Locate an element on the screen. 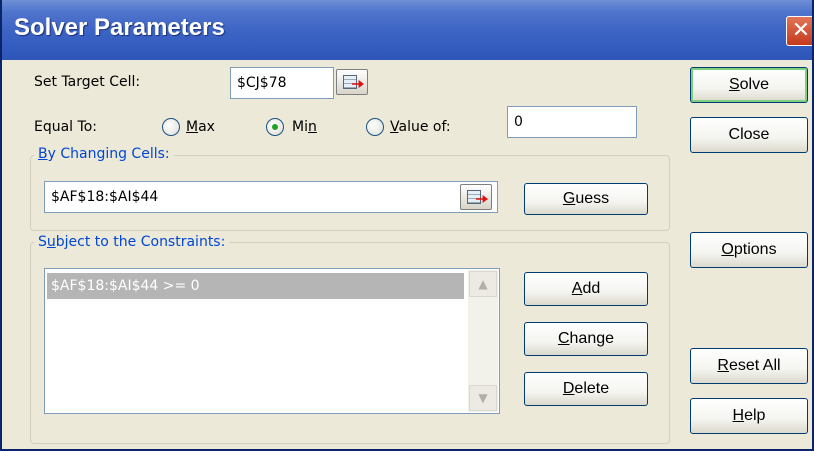 The height and width of the screenshot is (451, 814). chevron-down-icon: ▼ is located at coordinates (483, 398).